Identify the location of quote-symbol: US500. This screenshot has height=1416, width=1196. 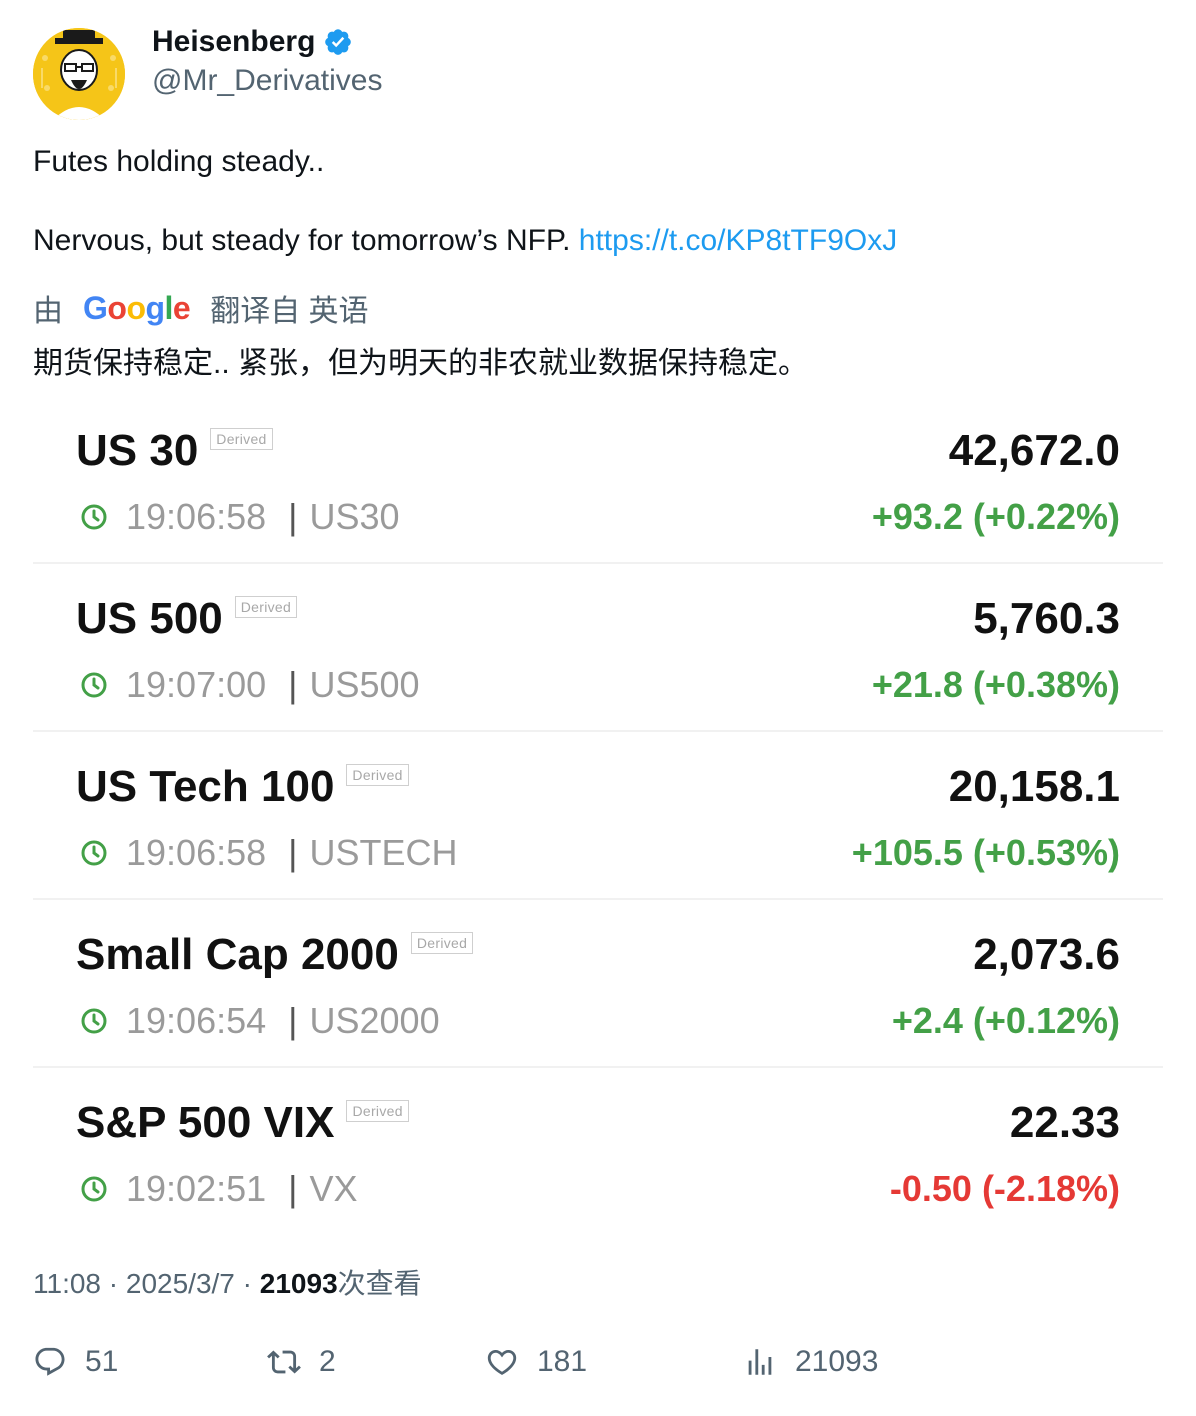
(364, 684).